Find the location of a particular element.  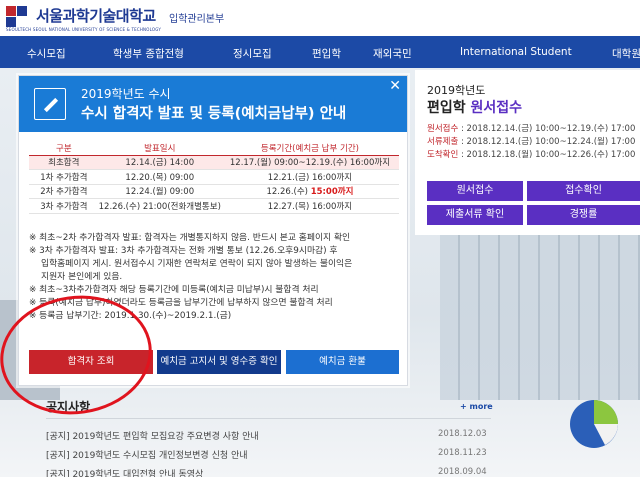

logo-title: 서울과학기술대학교 is located at coordinates (96, 15).